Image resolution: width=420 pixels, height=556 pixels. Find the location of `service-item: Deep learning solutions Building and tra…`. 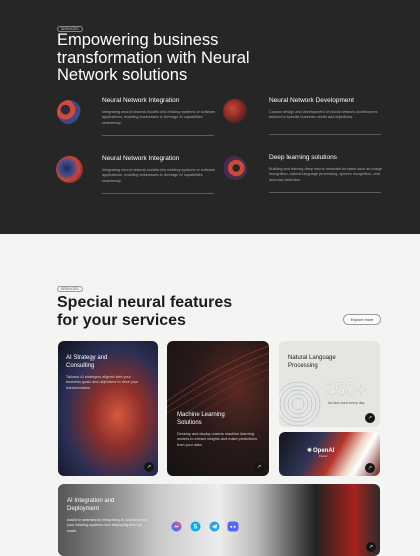

service-item: Deep learning solutions Building and tra… is located at coordinates (328, 168).